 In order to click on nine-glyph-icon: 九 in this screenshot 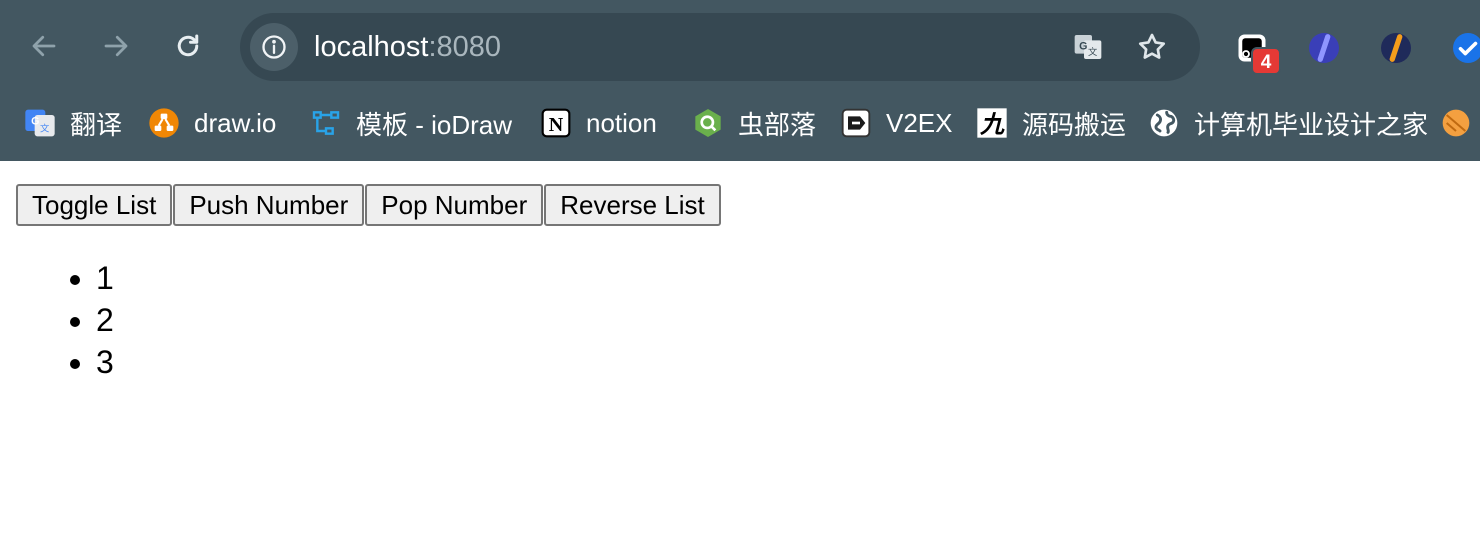, I will do `click(992, 123)`.